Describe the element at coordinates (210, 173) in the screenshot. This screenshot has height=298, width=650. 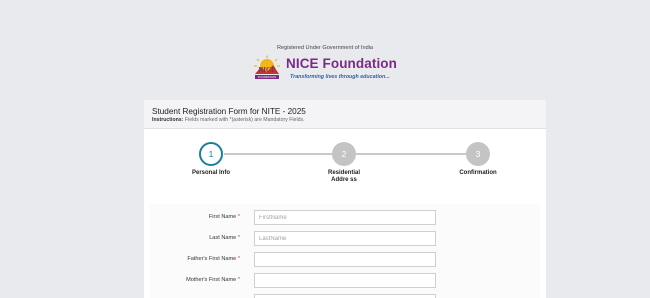
I see `step-label: Personal Info` at that location.